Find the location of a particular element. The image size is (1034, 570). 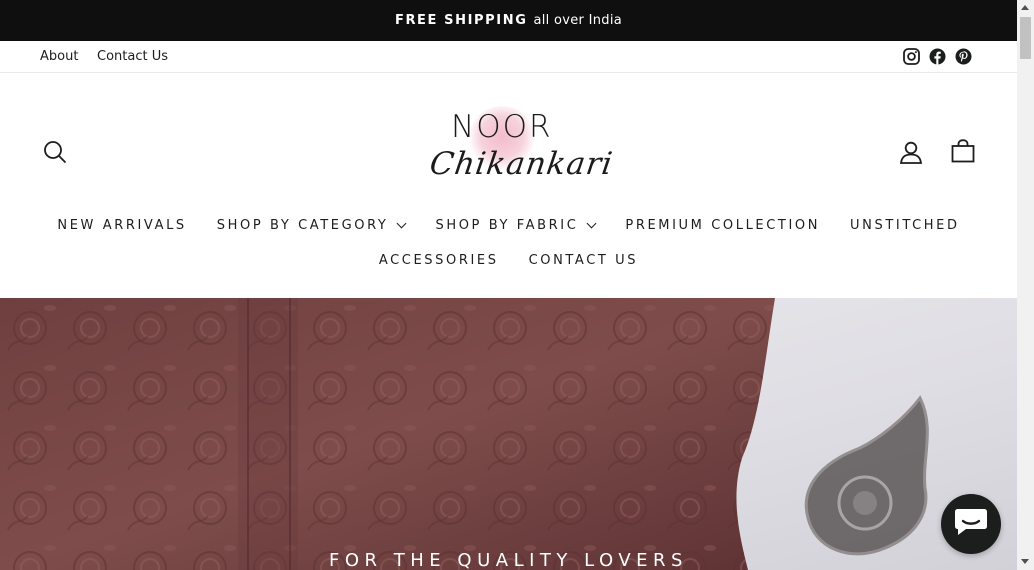

chat-icon is located at coordinates (971, 524).